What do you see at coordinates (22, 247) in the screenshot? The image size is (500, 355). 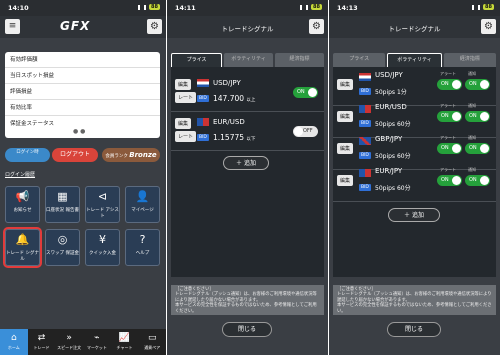 I see `trade-signal-button: 🔔 トレード シグナル` at bounding box center [22, 247].